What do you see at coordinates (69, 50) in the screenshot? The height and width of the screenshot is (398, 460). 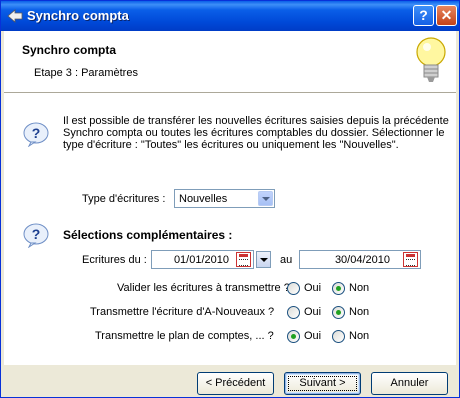 I see `wizard-title: Synchro compta` at bounding box center [69, 50].